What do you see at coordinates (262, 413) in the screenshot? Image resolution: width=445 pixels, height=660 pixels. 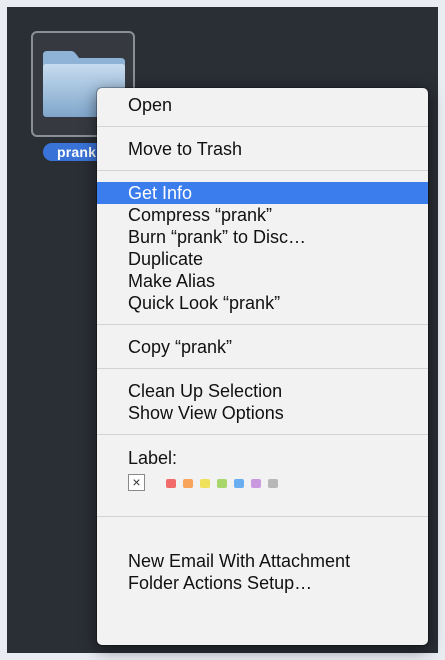 I see `menu-item-show-view-options: Show View Options` at bounding box center [262, 413].